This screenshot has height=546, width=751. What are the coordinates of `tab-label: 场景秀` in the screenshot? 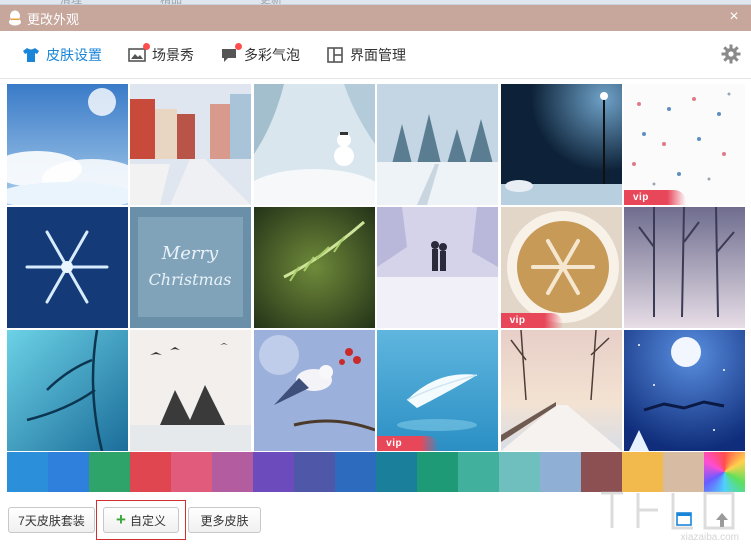 It's located at (173, 54).